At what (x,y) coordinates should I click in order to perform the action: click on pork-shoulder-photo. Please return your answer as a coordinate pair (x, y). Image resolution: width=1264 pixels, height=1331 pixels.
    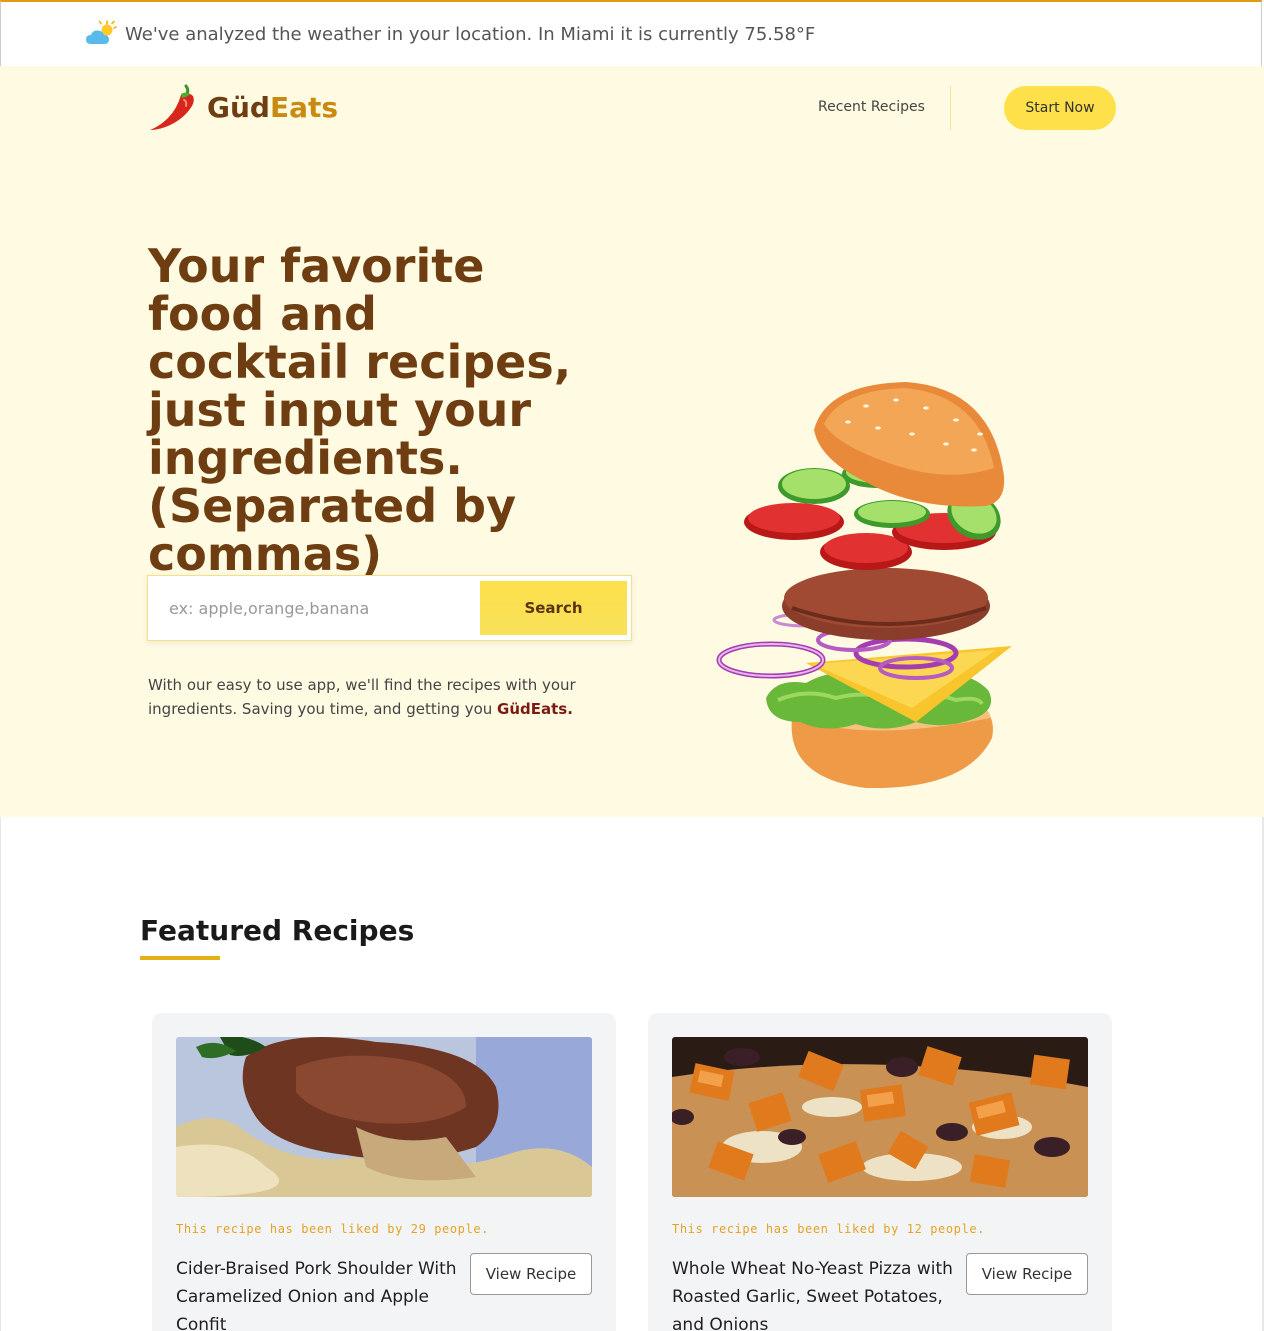
    Looking at the image, I should click on (384, 1117).